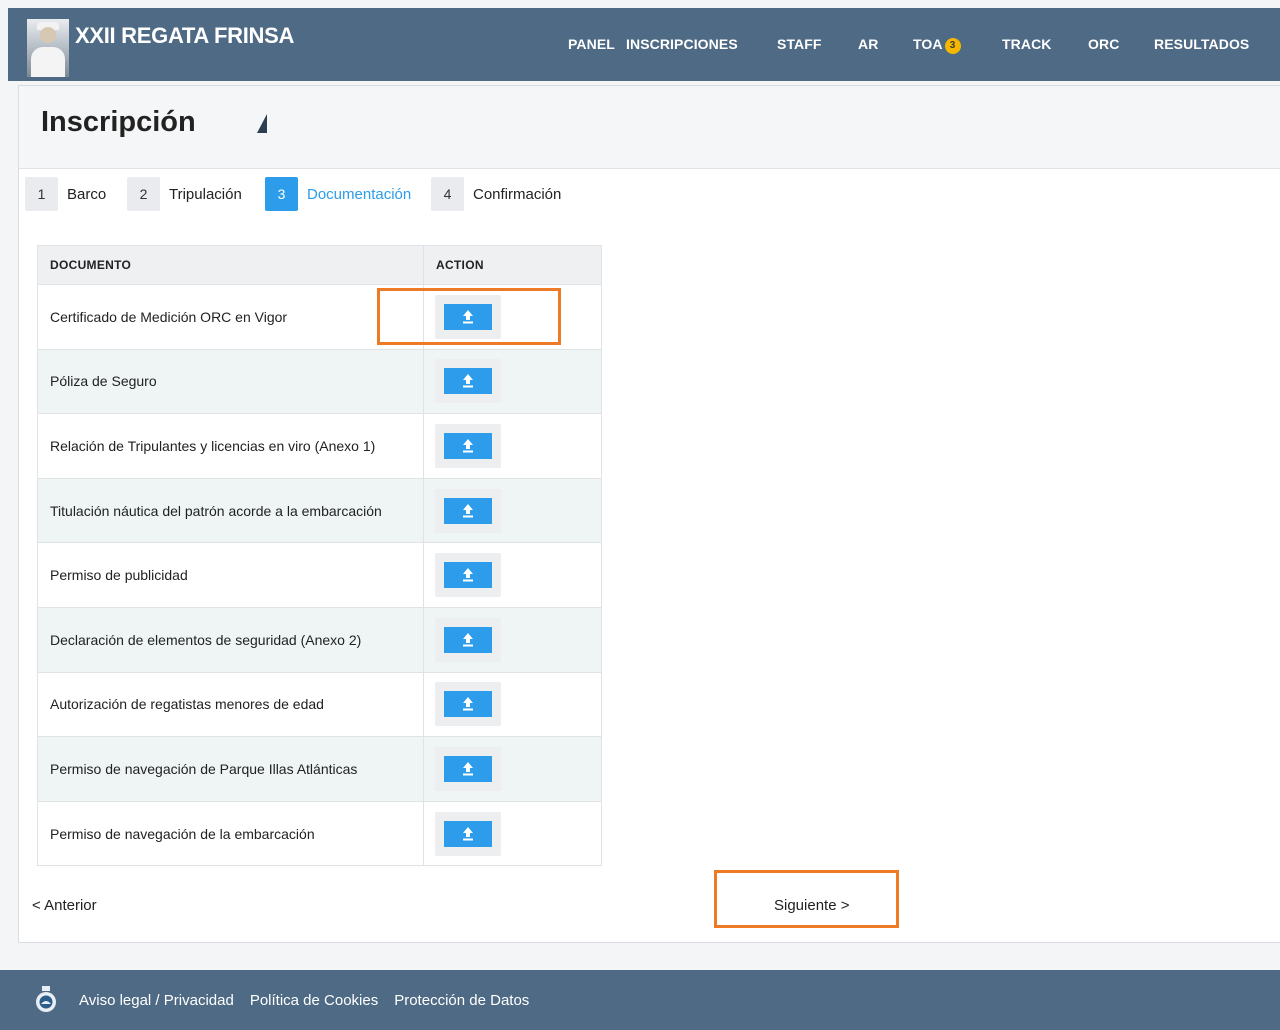 This screenshot has width=1280, height=1030. I want to click on table-row: Permiso de navegación de la embarcación, so click(319, 833).